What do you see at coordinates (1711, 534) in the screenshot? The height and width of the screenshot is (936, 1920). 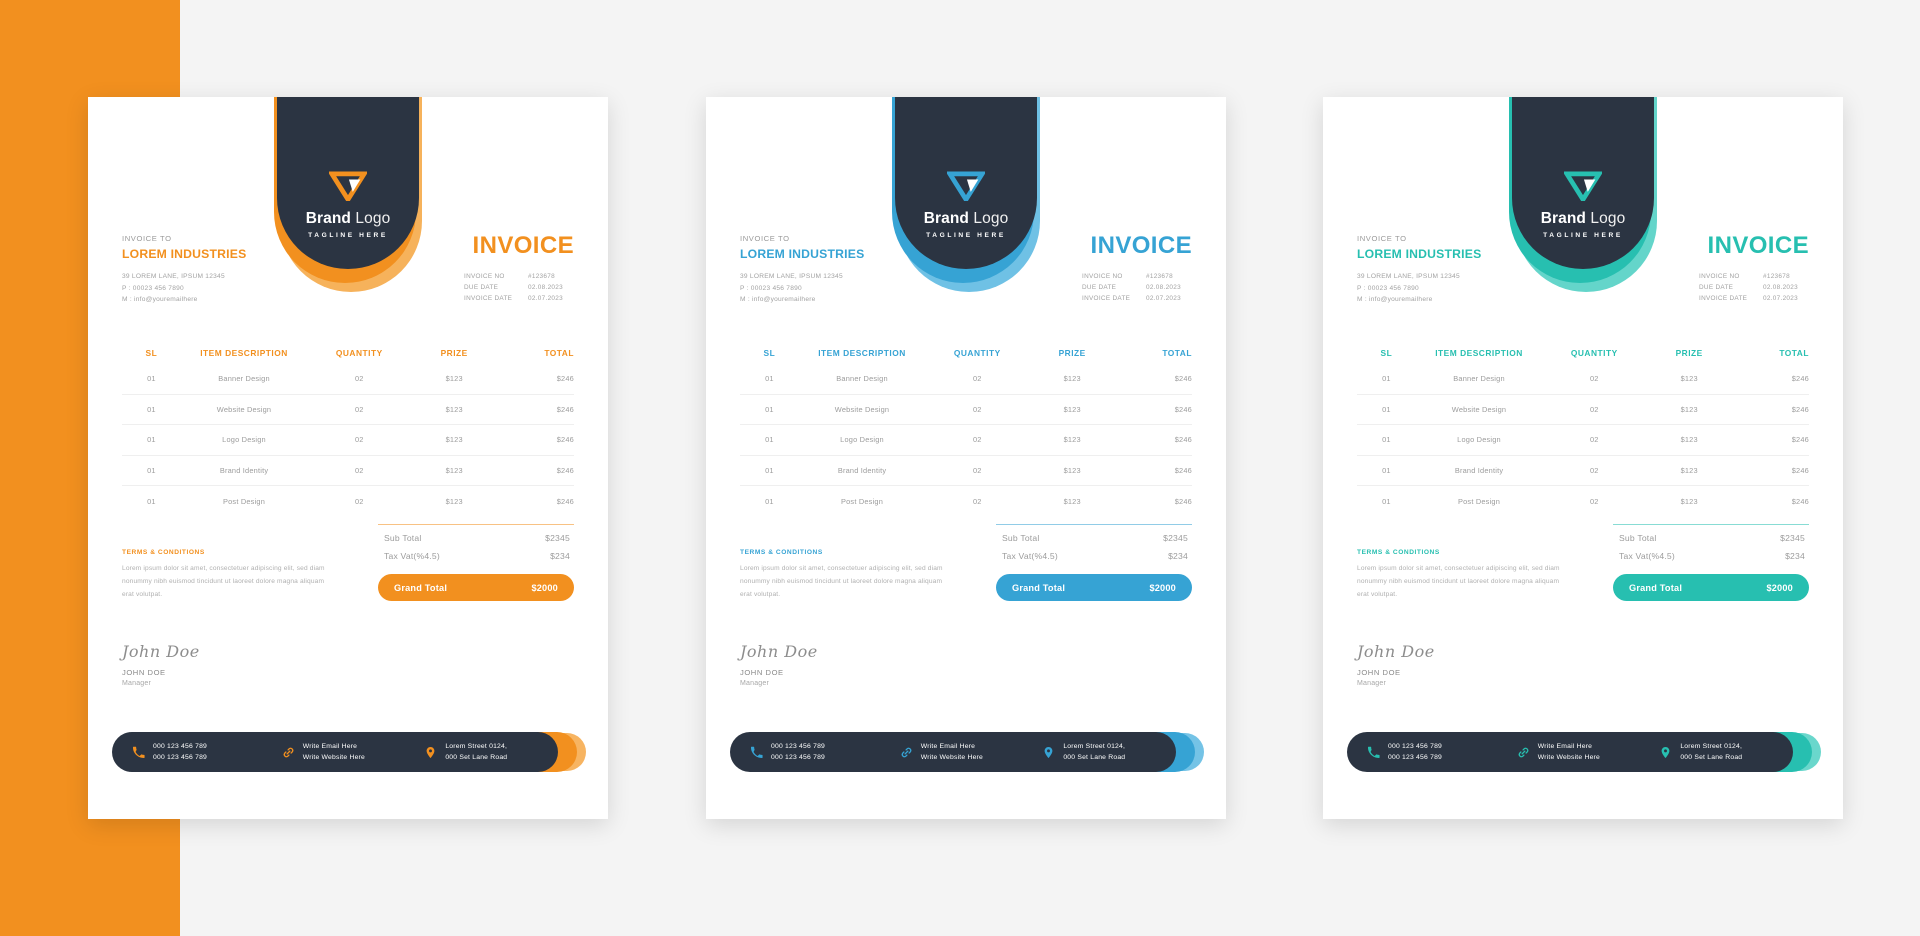 I see `sub-total-row: Sub Total $2345` at bounding box center [1711, 534].